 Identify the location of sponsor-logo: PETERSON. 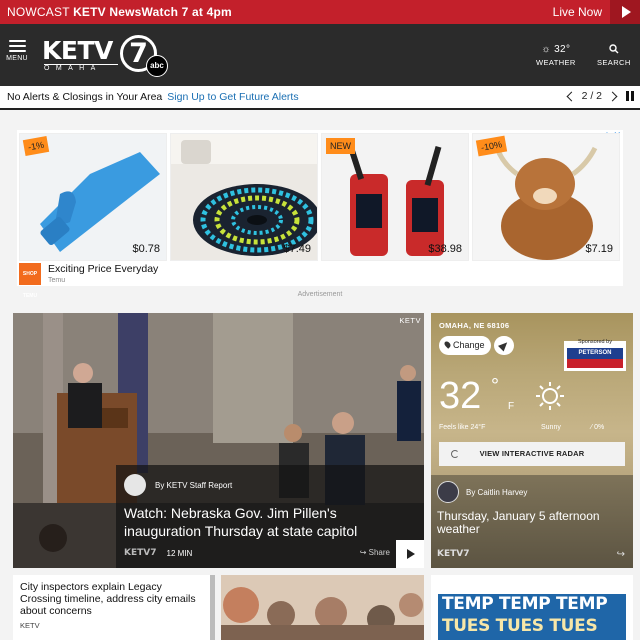
(595, 358).